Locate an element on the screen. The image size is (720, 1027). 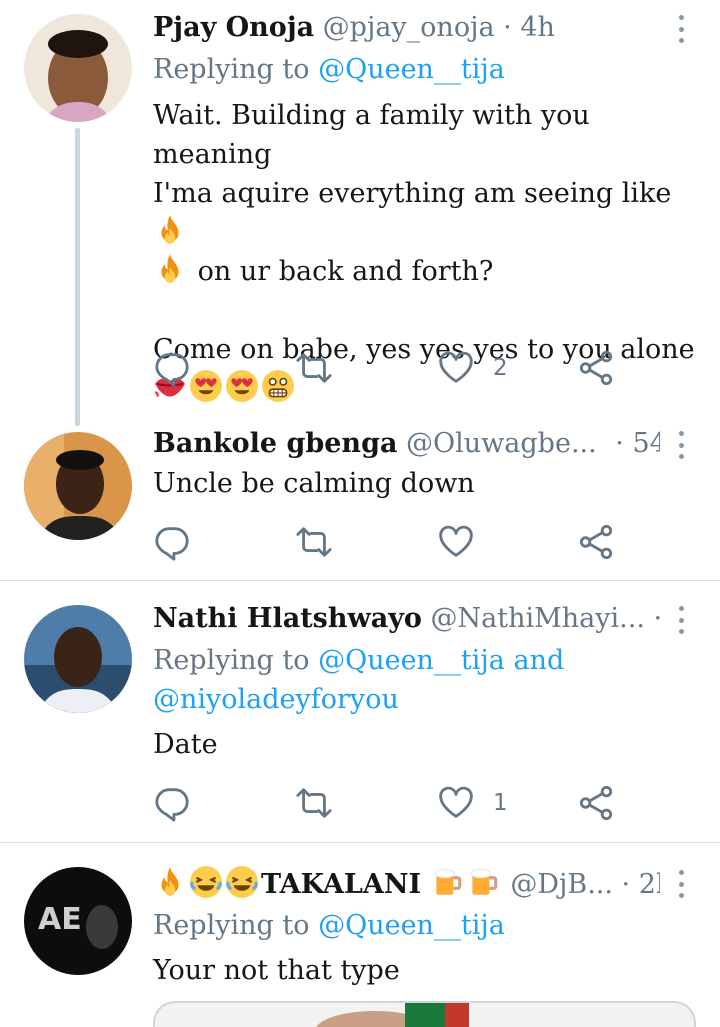
tweet-text: Uncle be calming down is located at coordinates (425, 483).